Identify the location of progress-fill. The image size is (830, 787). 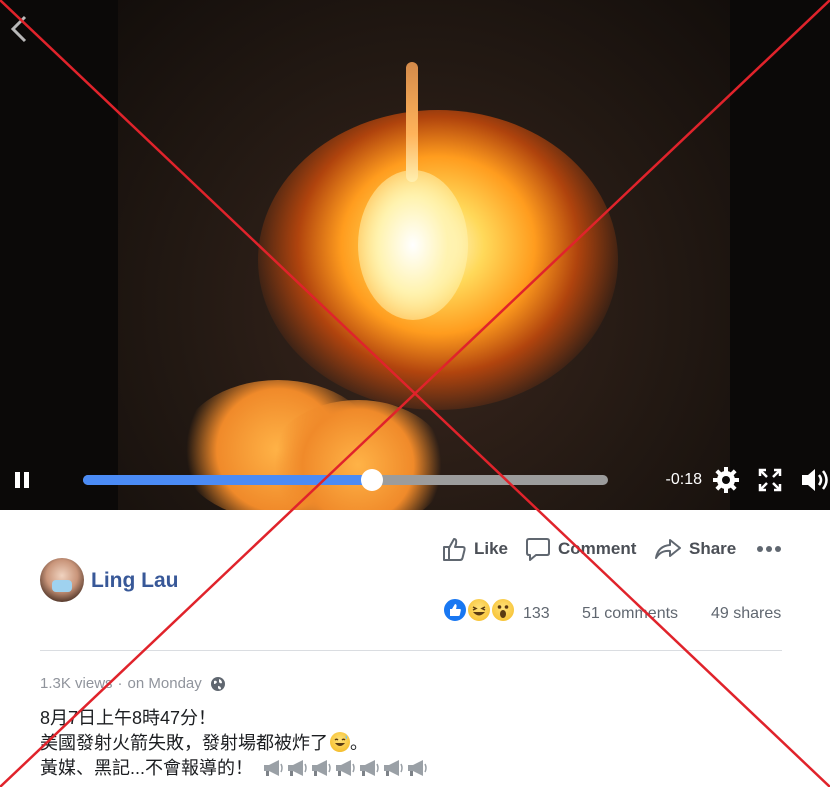
(227, 480).